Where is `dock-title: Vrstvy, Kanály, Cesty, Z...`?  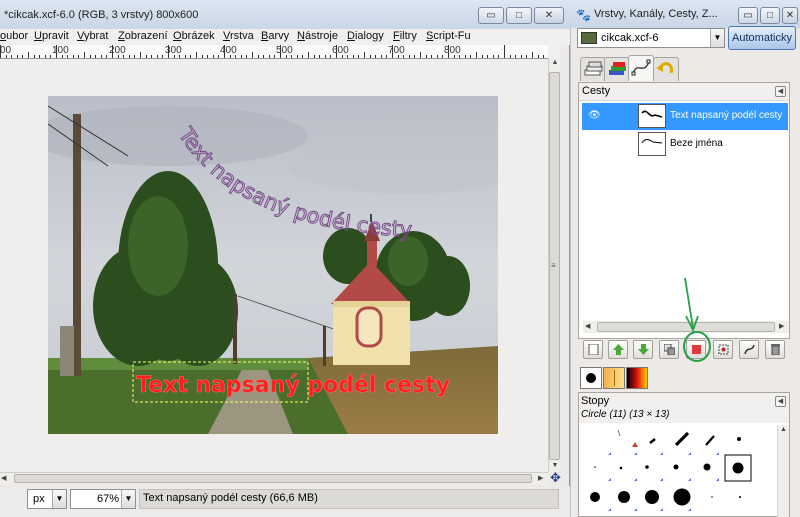 dock-title: Vrstvy, Kanály, Cesty, Z... is located at coordinates (656, 14).